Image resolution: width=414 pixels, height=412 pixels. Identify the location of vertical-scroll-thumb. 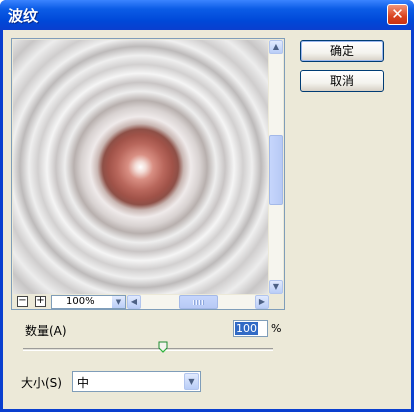
(276, 170).